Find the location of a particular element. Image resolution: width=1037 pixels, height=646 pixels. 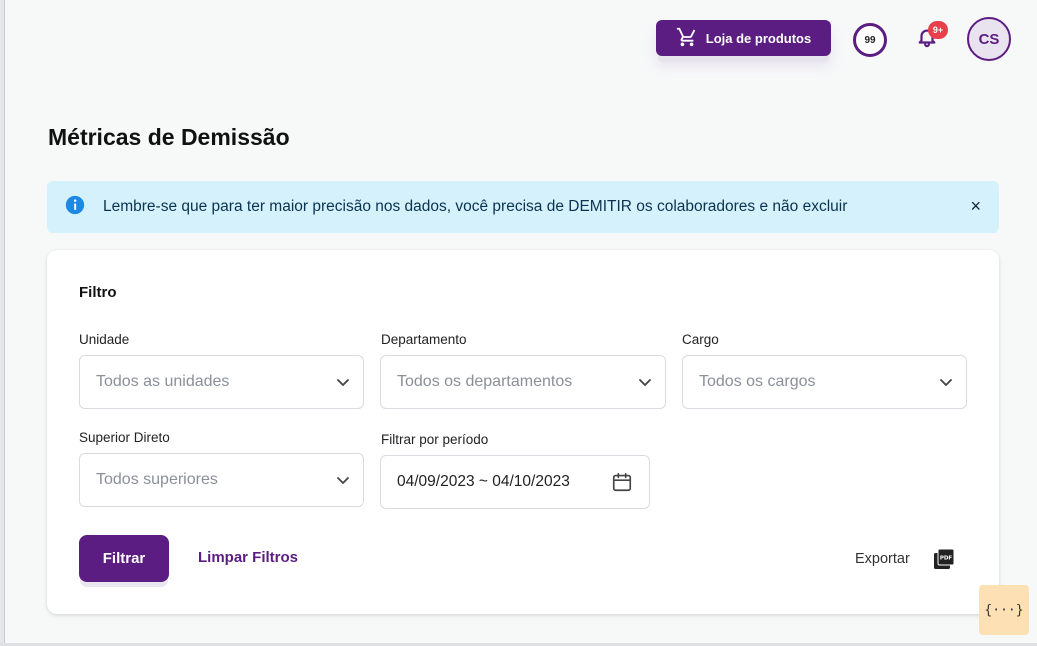

calendar-icon is located at coordinates (622, 482).